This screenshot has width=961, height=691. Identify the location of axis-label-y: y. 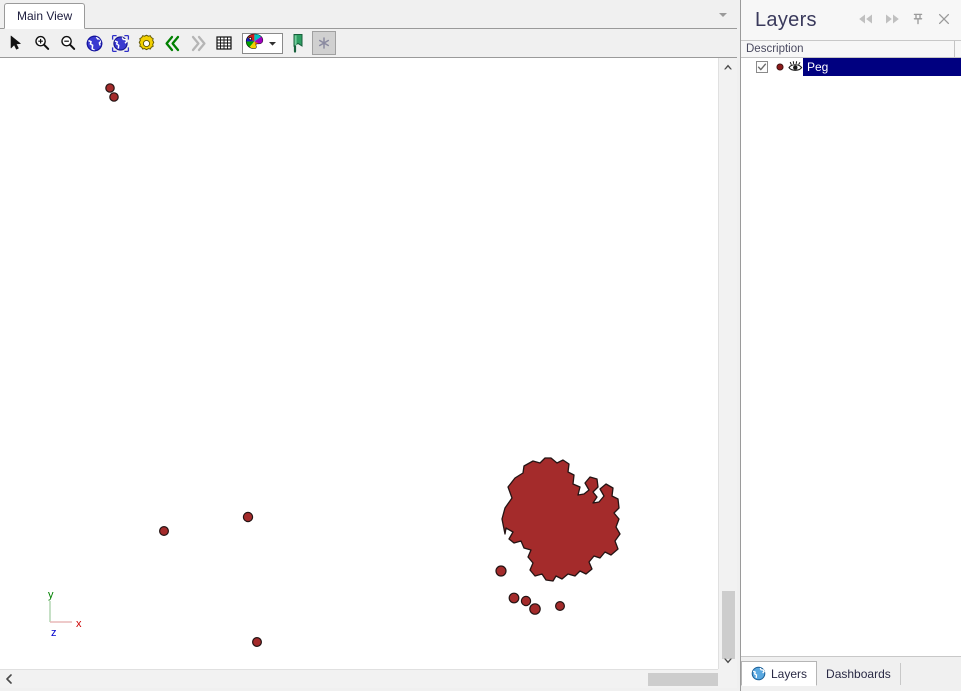
(51, 595).